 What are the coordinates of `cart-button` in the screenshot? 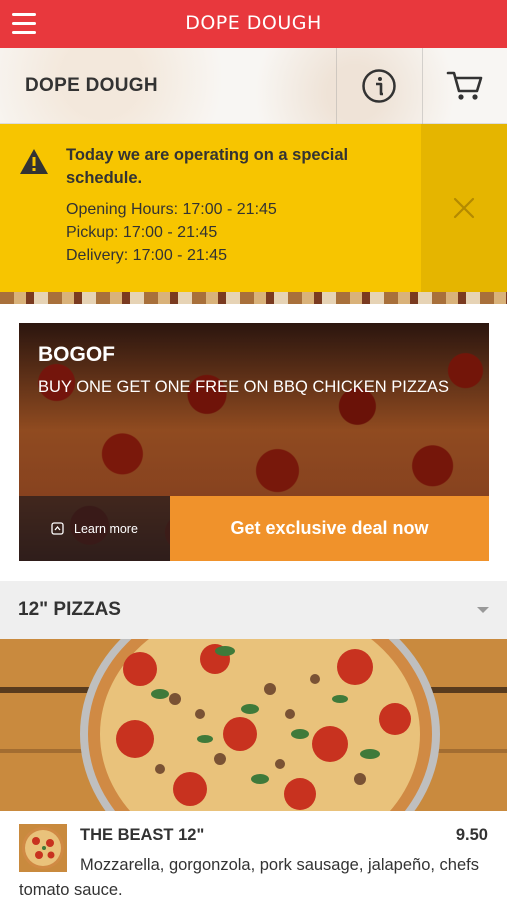 It's located at (464, 86).